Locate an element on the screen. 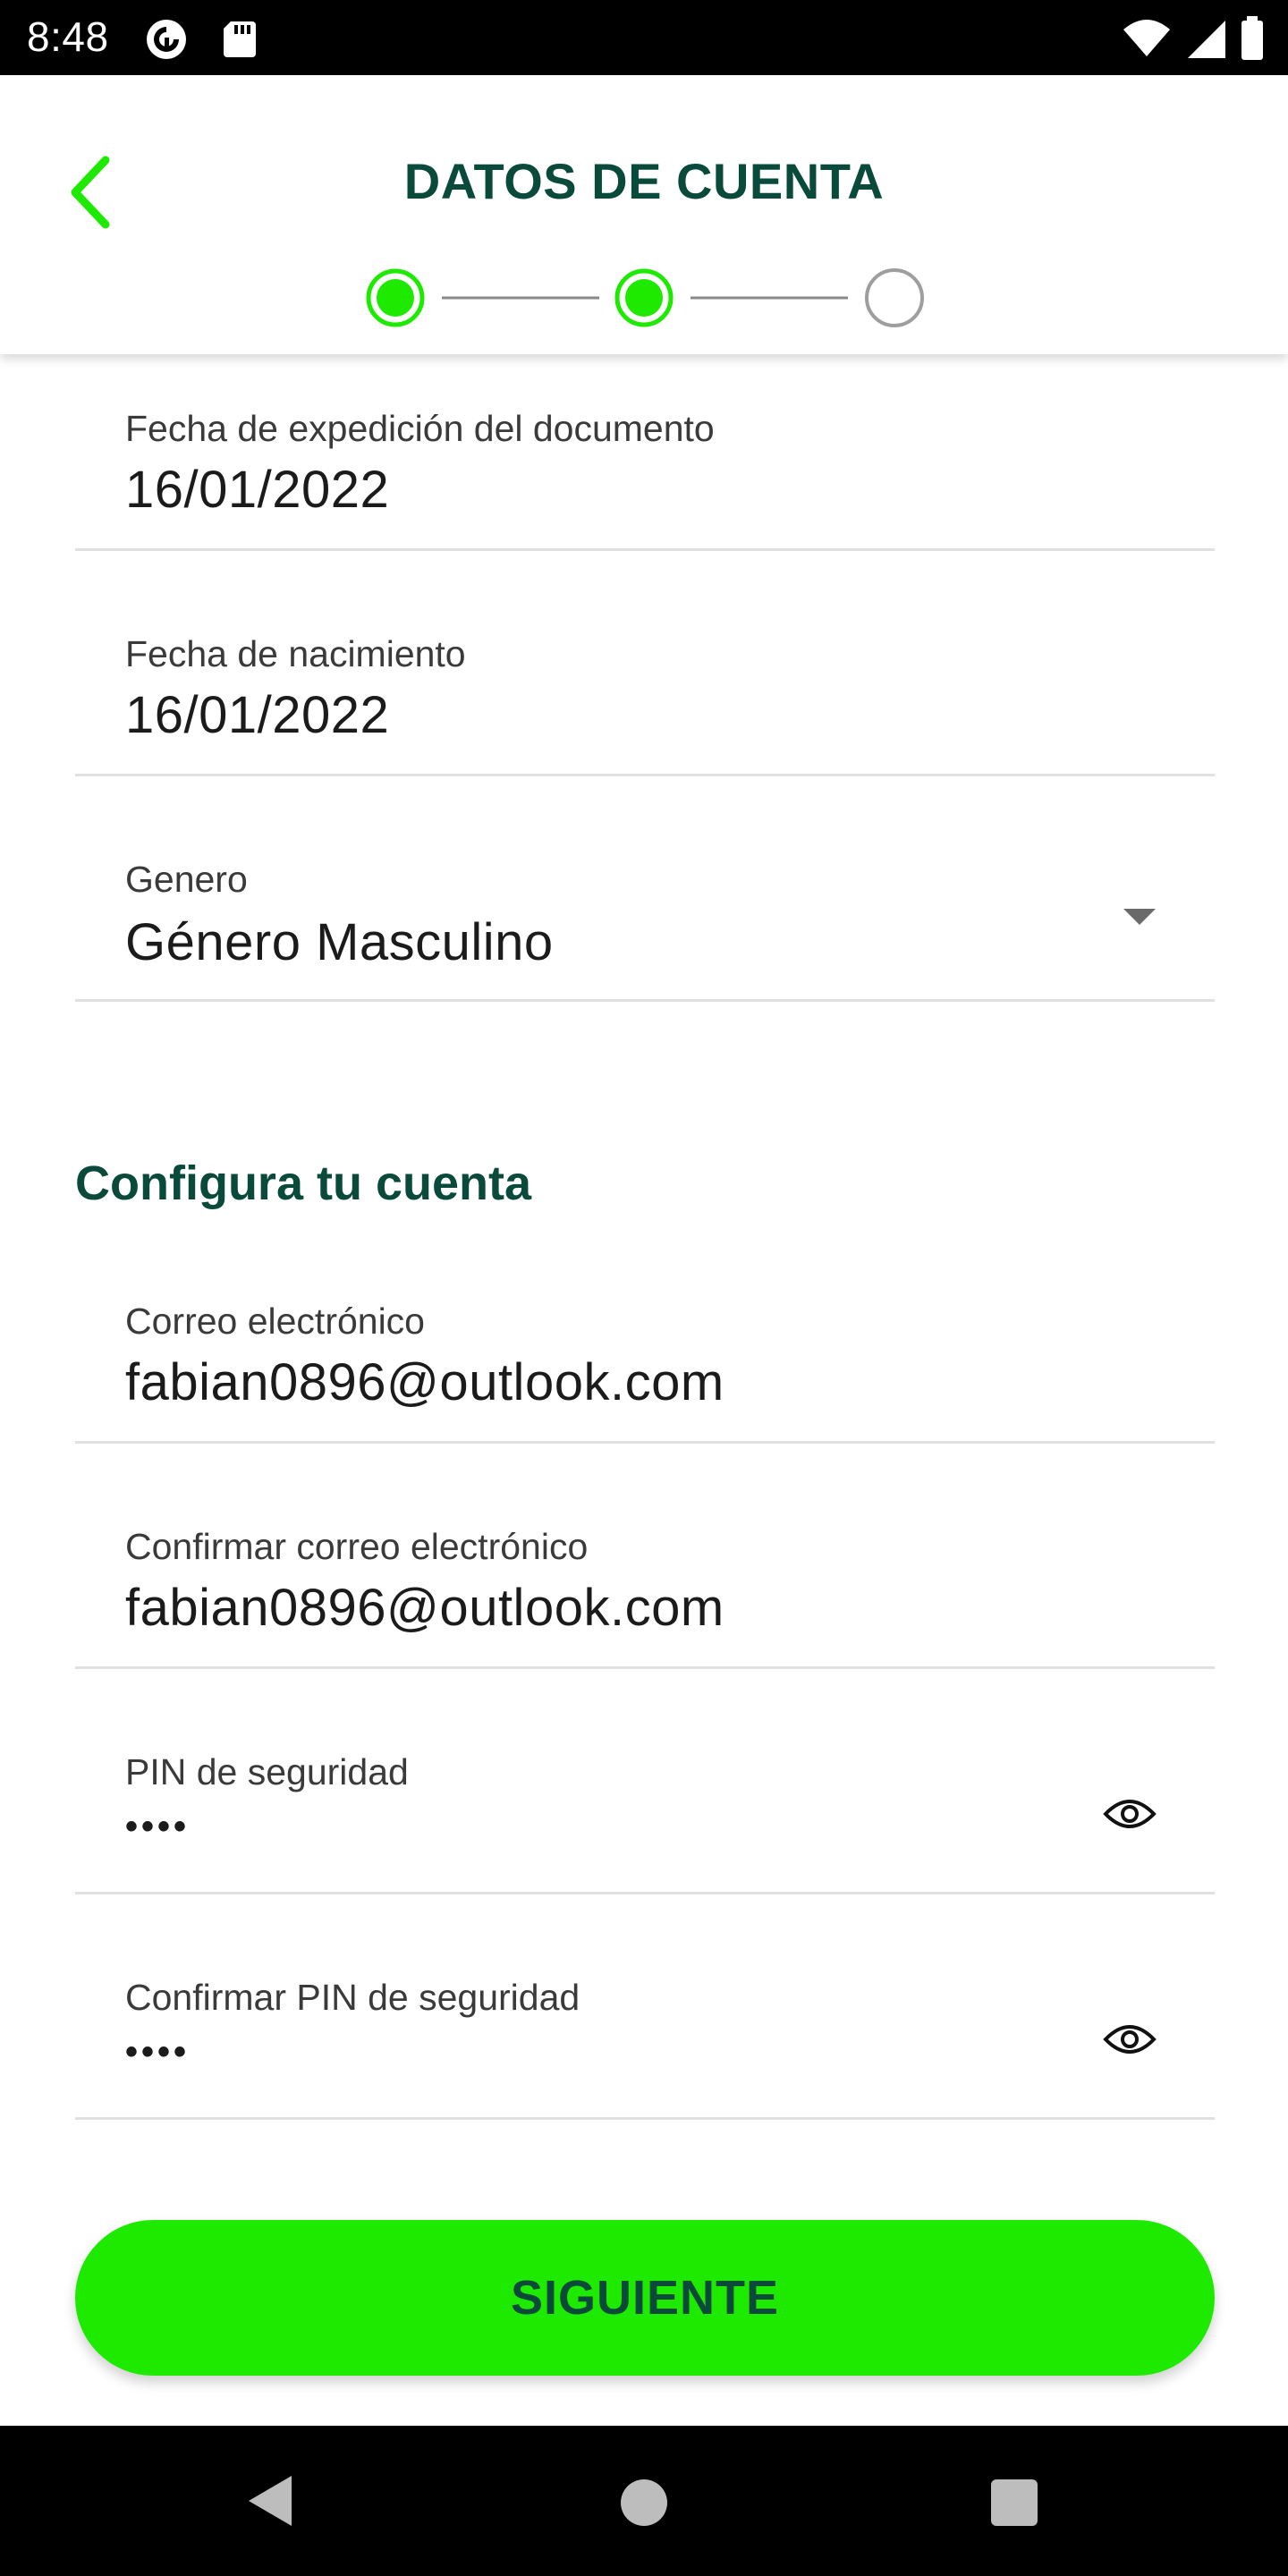 Image resolution: width=1288 pixels, height=2576 pixels. field-label: Confirmar correo electrónico is located at coordinates (357, 1546).